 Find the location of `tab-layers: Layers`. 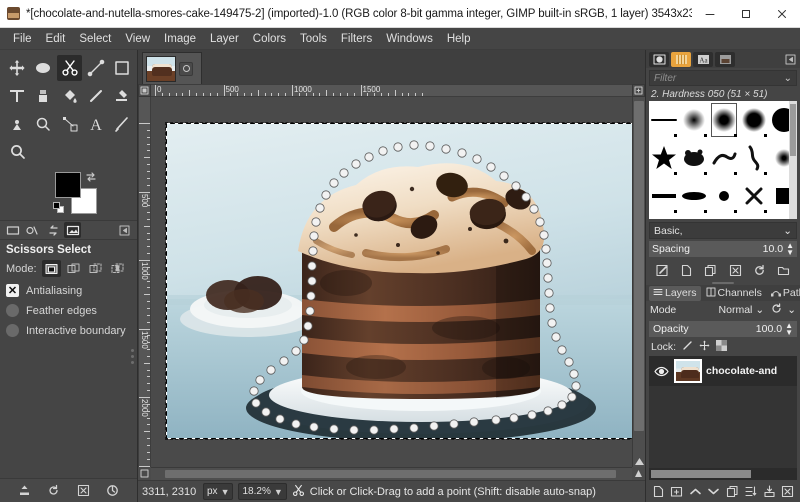

tab-layers: Layers is located at coordinates (675, 293).